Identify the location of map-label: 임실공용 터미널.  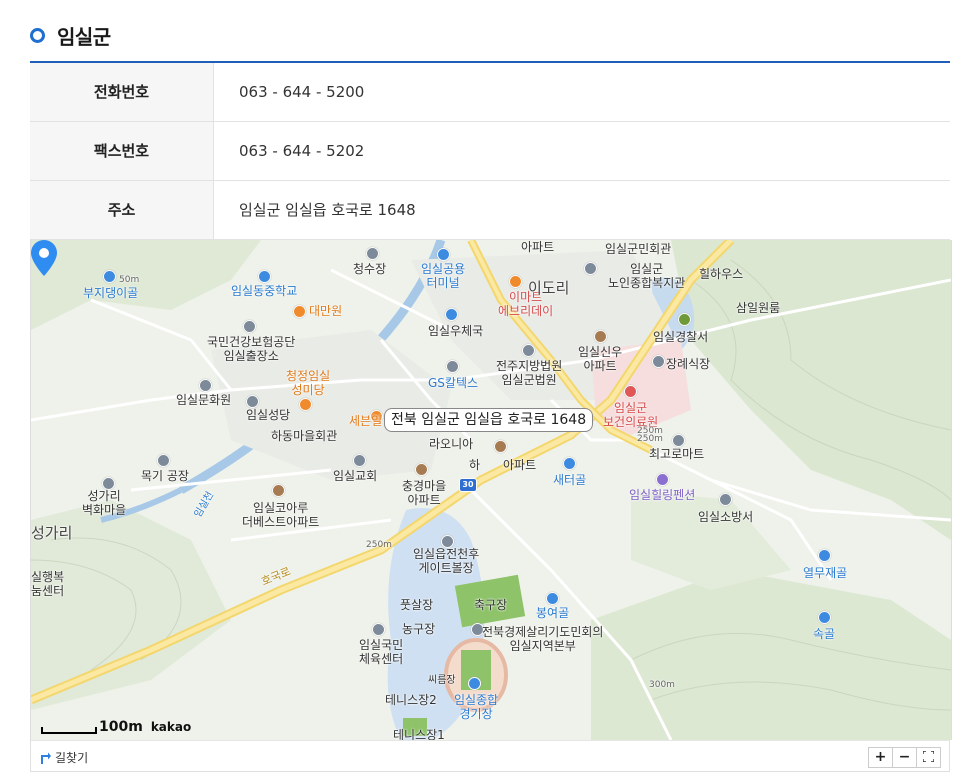
(443, 276).